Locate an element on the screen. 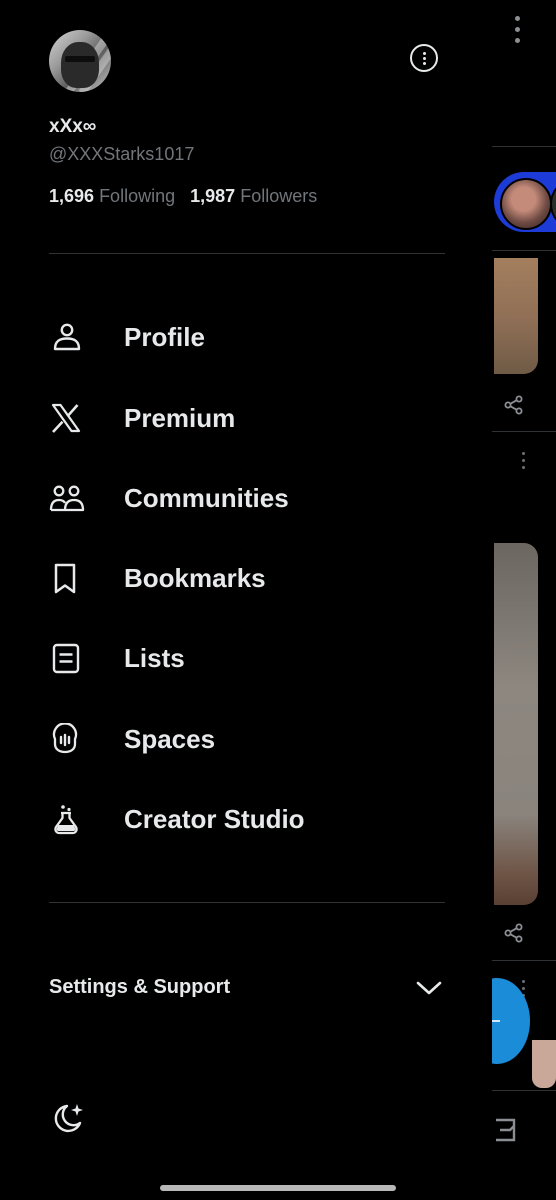  settings-support-label: Settings & Support is located at coordinates (140, 987).